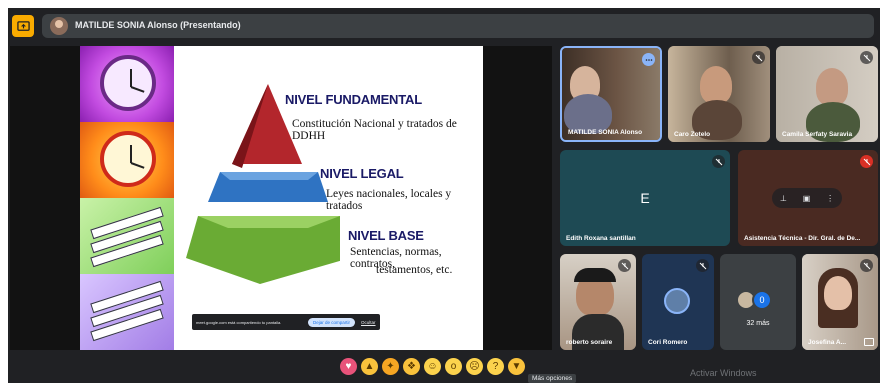  I want to click on party-popper-icon: ✦, so click(390, 366).